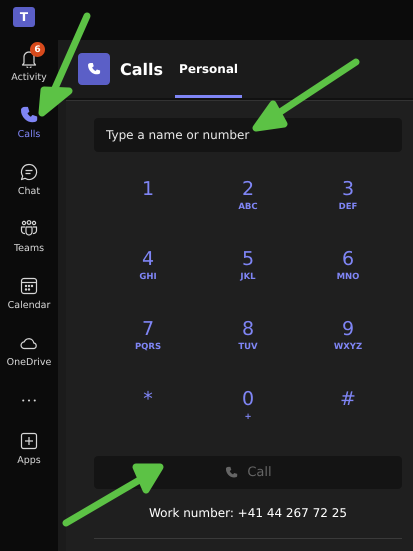  Describe the element at coordinates (29, 400) in the screenshot. I see `more-icon` at that location.